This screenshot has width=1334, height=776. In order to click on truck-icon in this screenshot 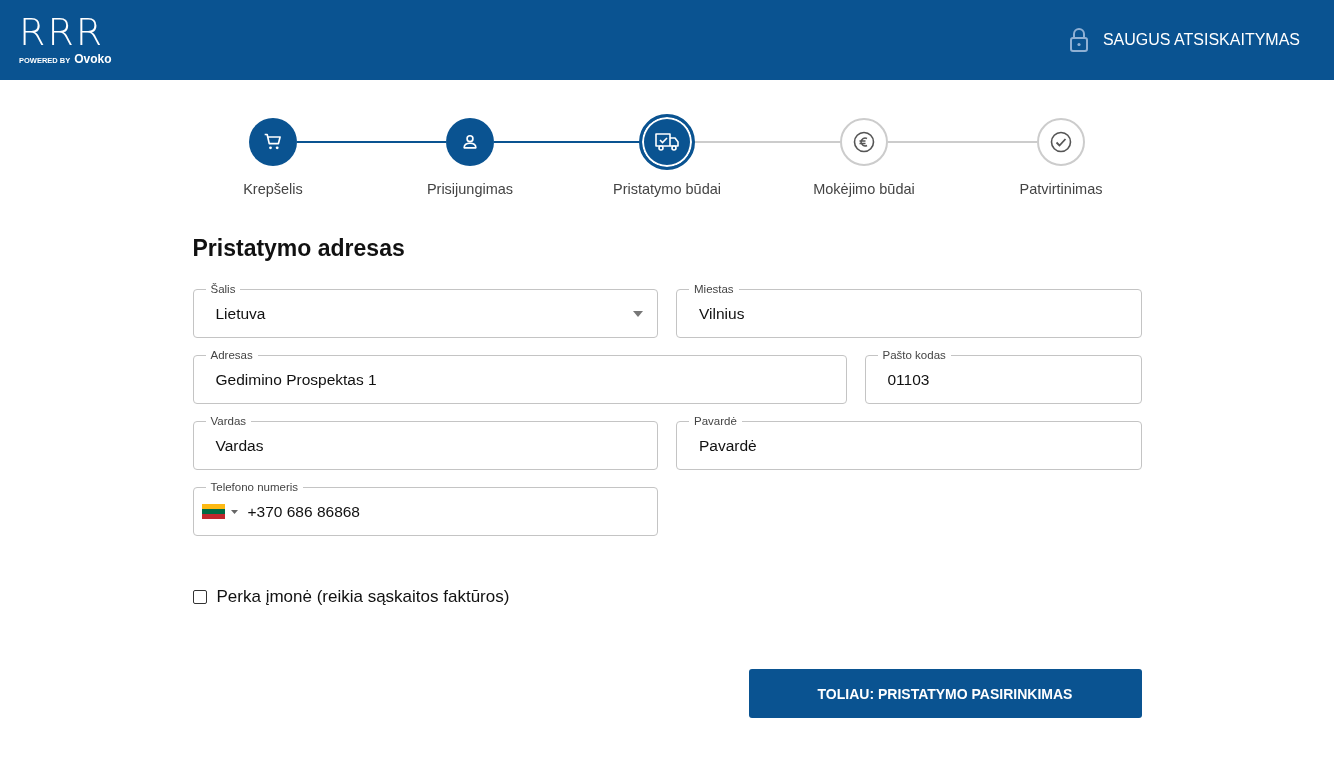, I will do `click(667, 142)`.